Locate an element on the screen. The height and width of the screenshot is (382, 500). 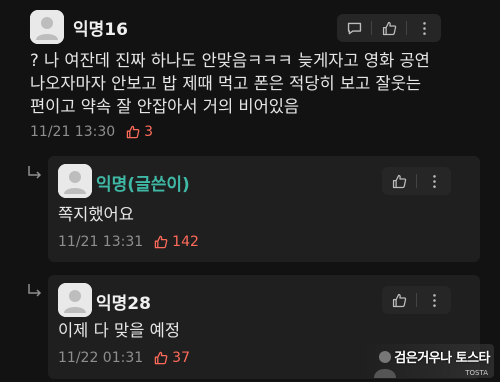
reply-username: 익명28 is located at coordinates (123, 304).